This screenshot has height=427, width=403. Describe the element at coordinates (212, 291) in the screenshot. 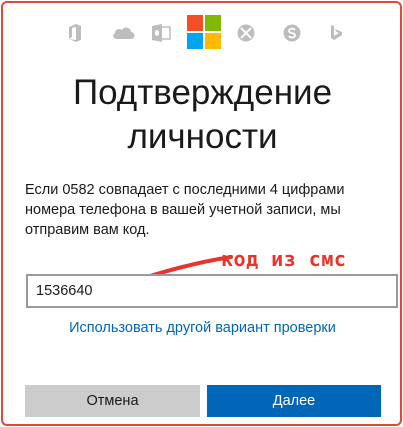

I see `sms-code-input` at that location.